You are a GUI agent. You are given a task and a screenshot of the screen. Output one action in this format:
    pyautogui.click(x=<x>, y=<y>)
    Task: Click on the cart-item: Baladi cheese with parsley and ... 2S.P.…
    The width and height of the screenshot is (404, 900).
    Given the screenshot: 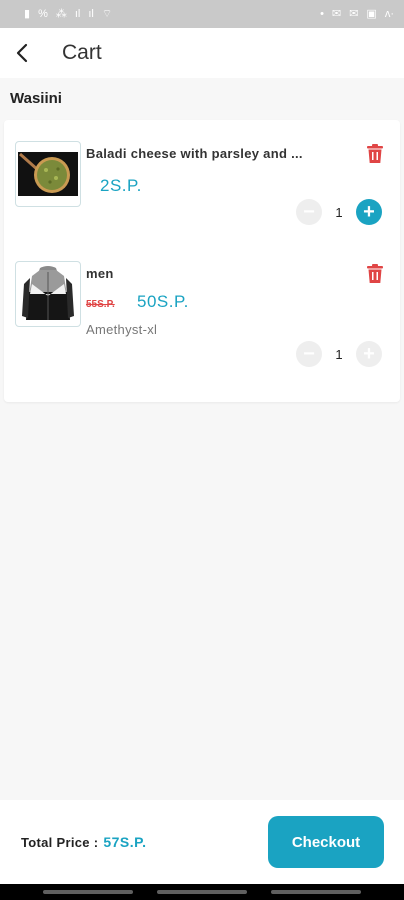 What is the action you would take?
    pyautogui.click(x=202, y=198)
    